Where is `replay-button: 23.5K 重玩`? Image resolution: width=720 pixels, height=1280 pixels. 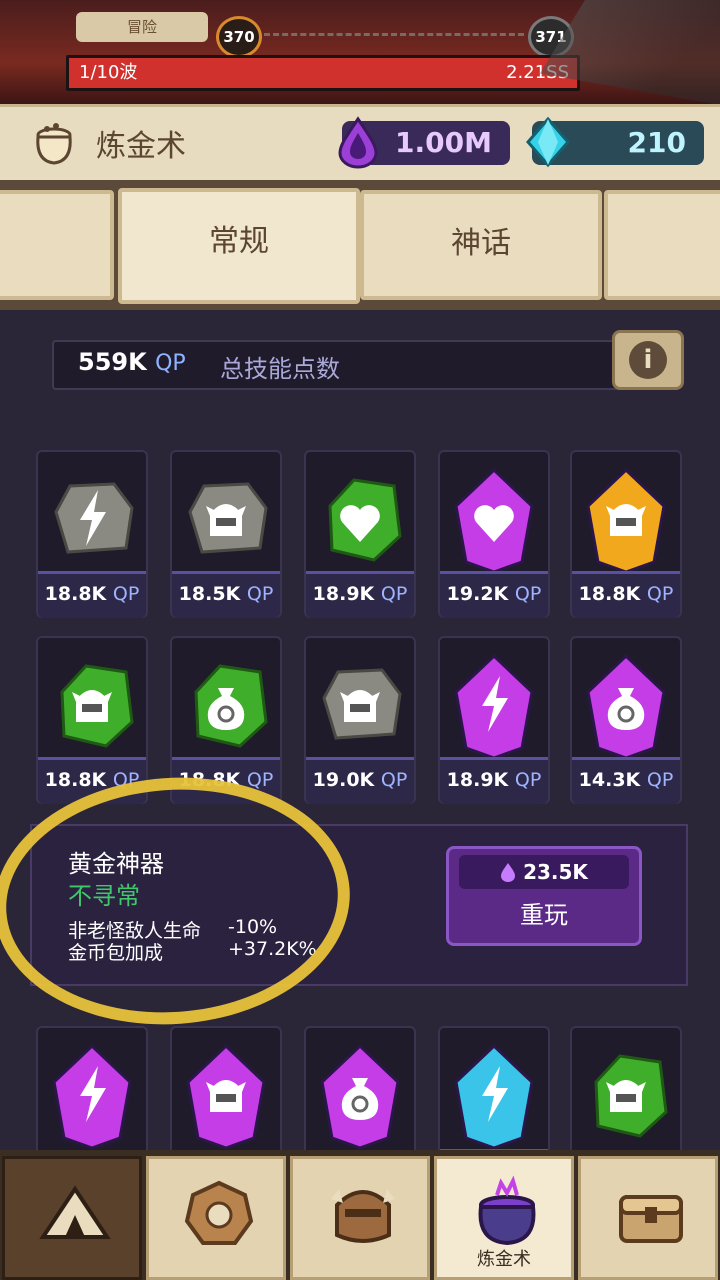 replay-button: 23.5K 重玩 is located at coordinates (544, 896).